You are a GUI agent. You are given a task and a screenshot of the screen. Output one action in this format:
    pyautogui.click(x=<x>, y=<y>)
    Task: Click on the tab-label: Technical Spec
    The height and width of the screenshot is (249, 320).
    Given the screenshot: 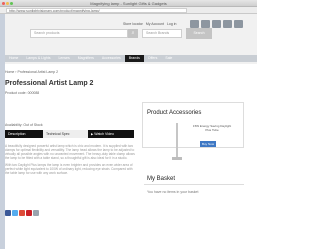 What is the action you would take?
    pyautogui.click(x=58, y=134)
    